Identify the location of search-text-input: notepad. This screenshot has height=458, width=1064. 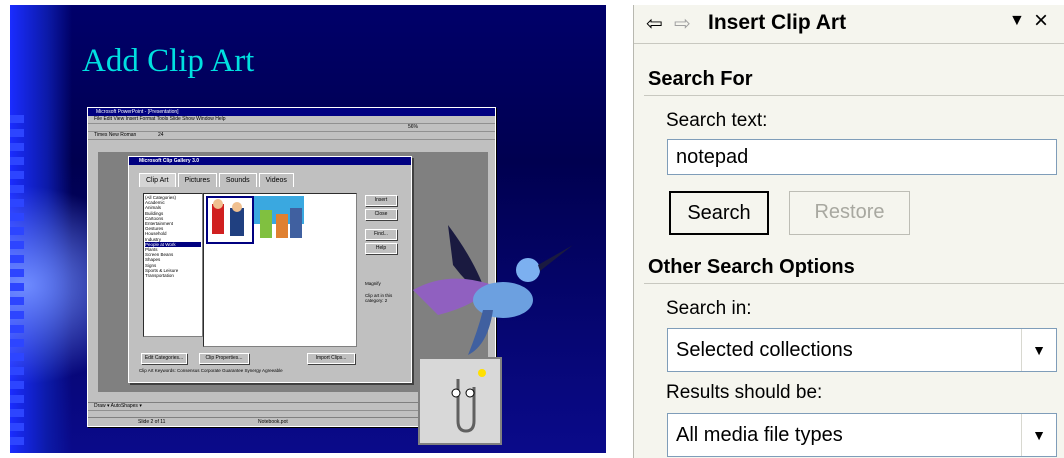
(862, 157).